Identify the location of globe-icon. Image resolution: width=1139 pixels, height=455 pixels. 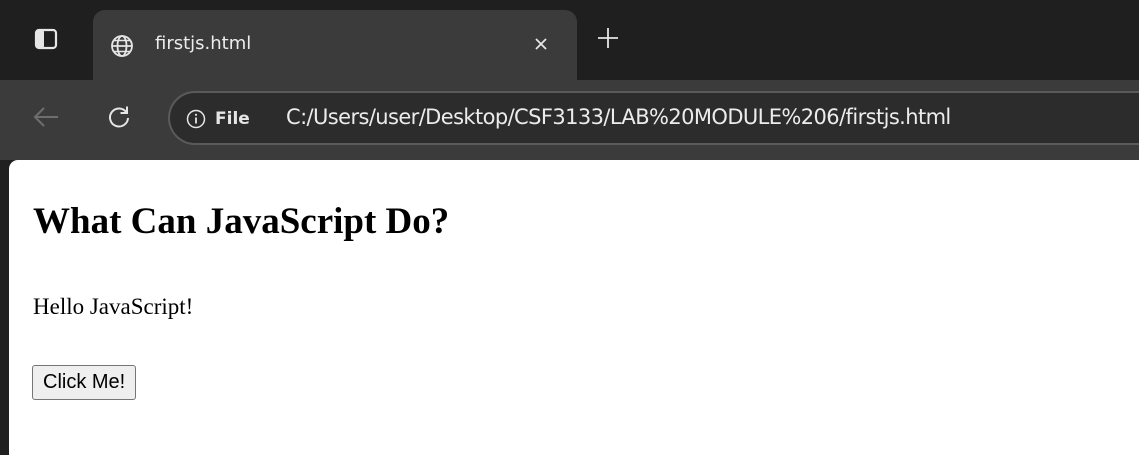
(122, 46).